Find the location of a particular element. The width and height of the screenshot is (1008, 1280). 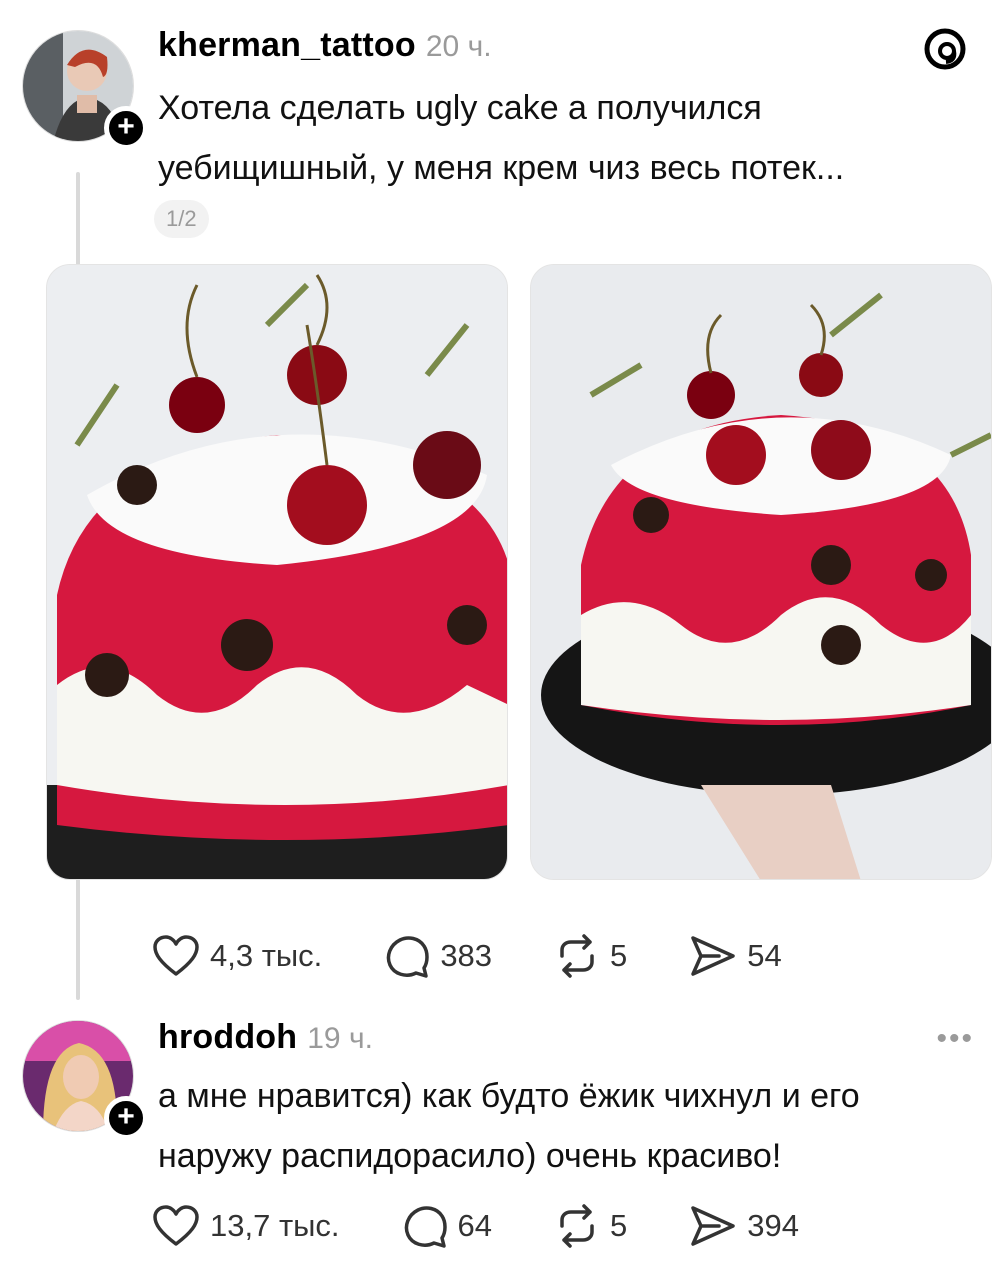

threads-logo-icon is located at coordinates (945, 49).